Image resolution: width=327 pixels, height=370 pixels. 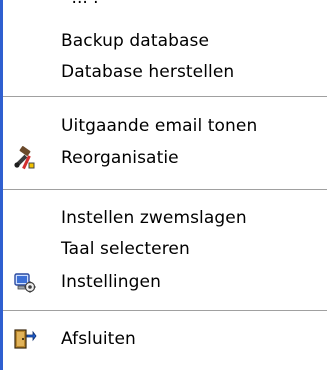 I want to click on menu-item-label: Backup database, so click(x=135, y=41).